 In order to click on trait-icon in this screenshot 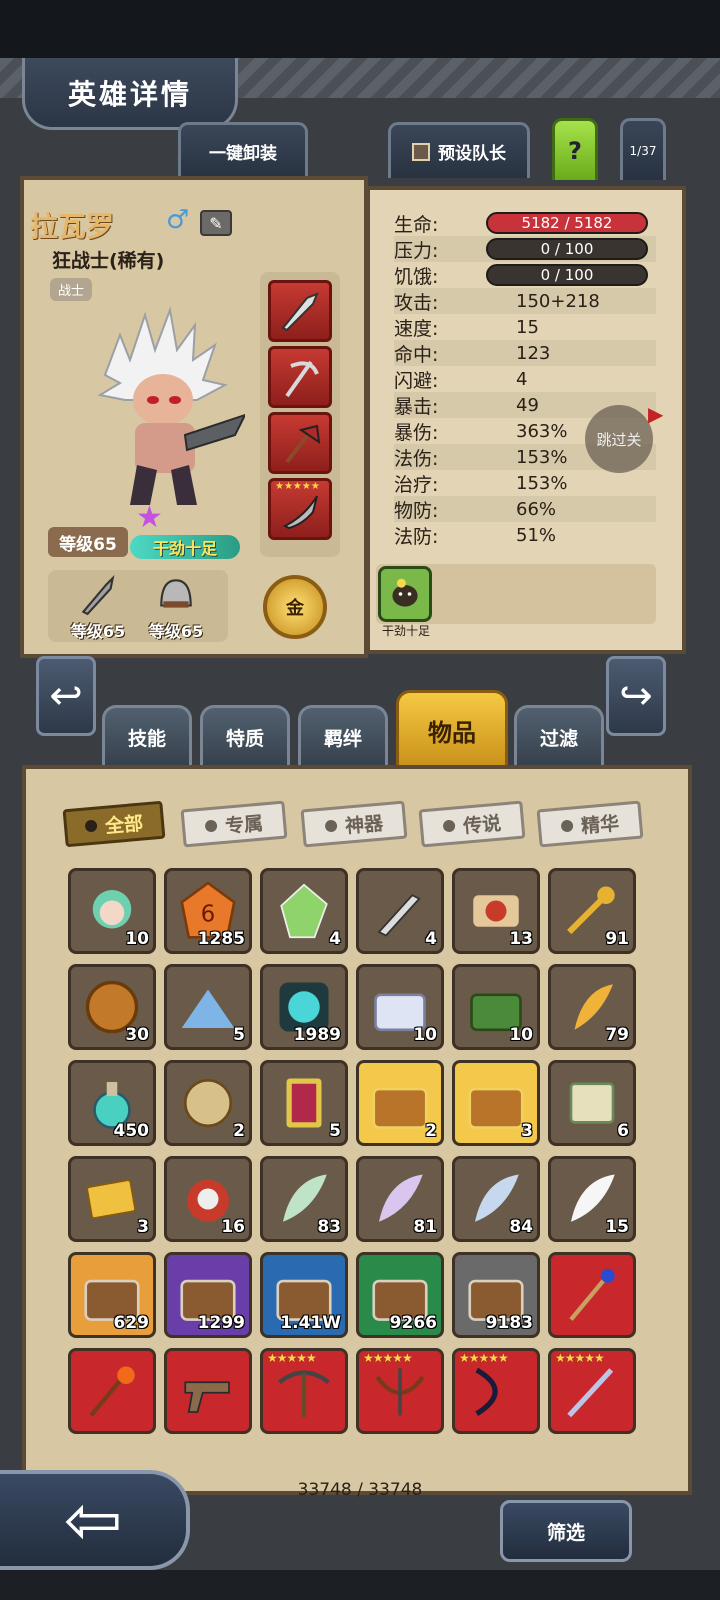, I will do `click(405, 594)`.